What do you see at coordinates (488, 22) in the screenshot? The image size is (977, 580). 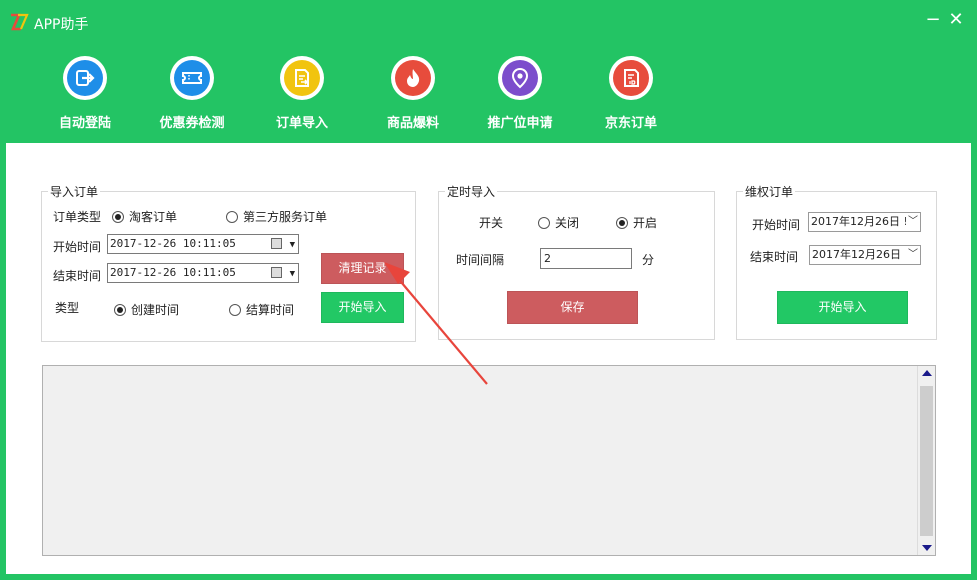 I see `title-bar: APP助手 − ✕` at bounding box center [488, 22].